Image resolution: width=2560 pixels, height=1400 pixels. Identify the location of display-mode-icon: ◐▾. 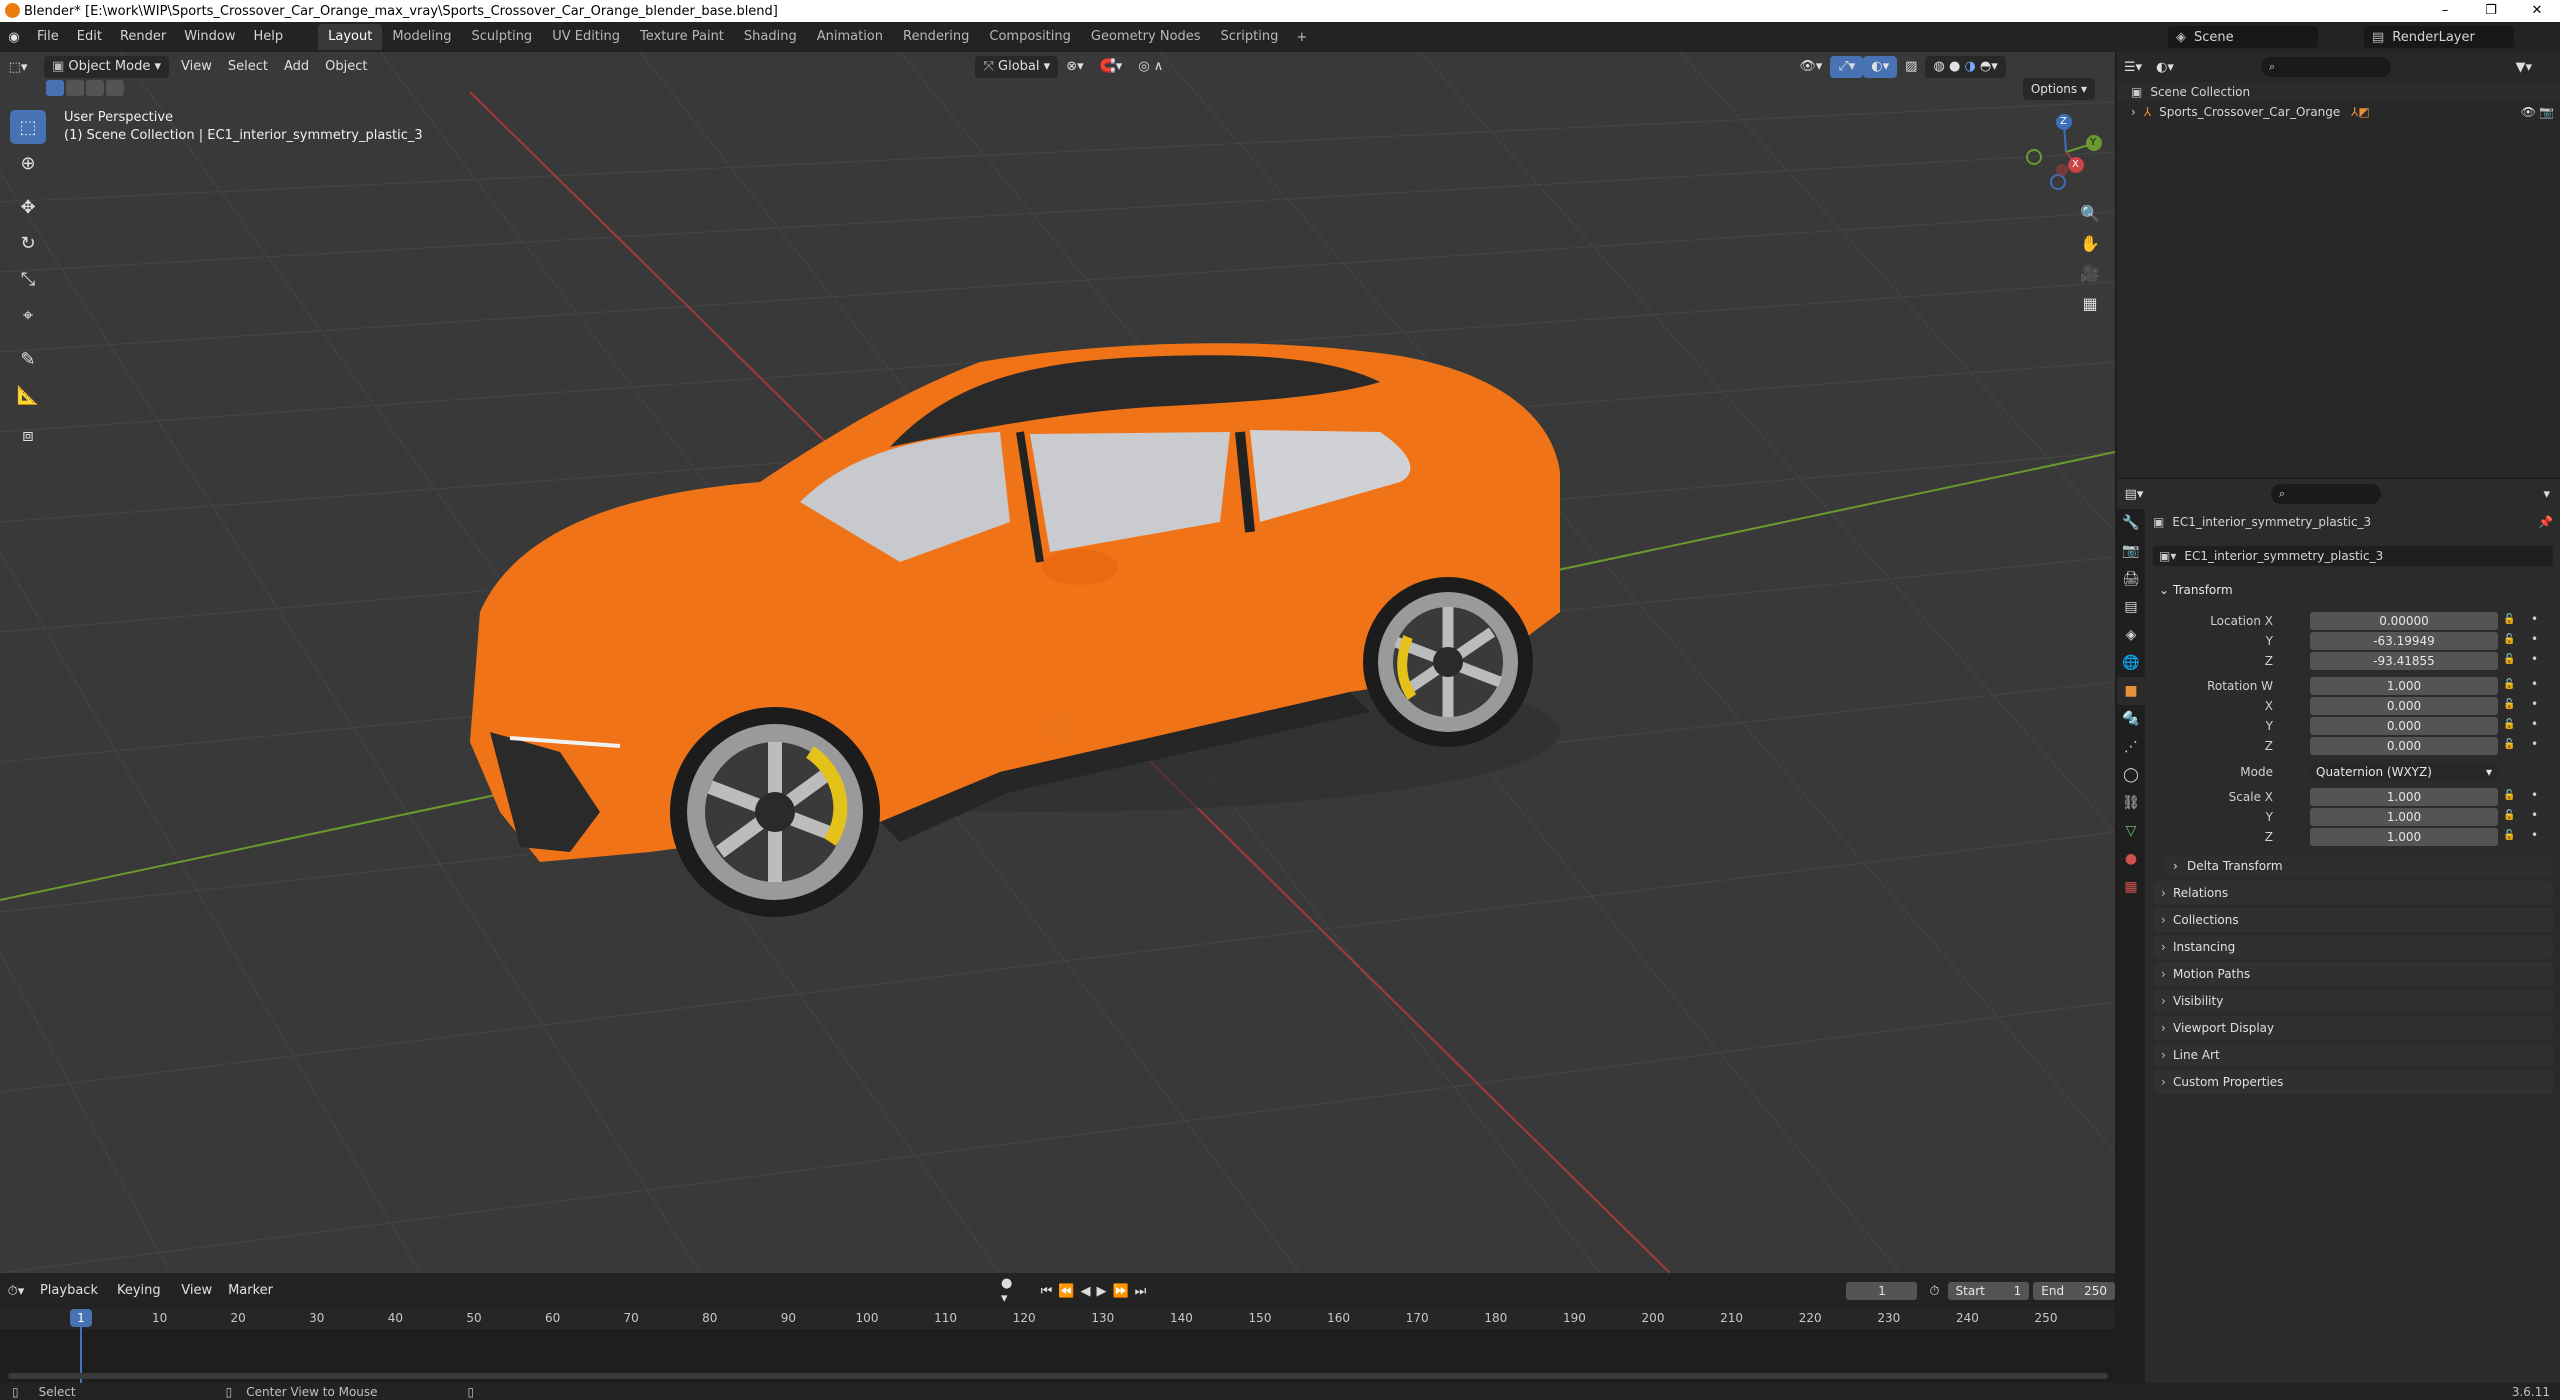
(2165, 67).